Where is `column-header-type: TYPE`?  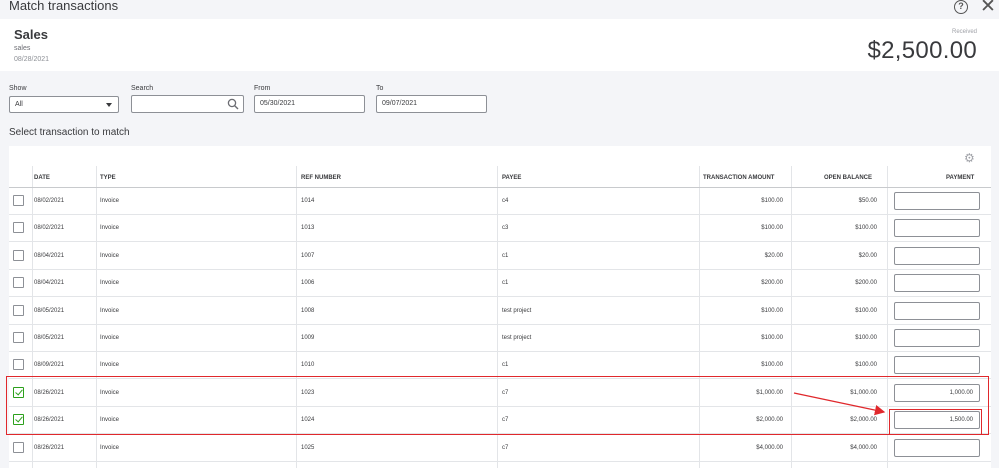
column-header-type: TYPE is located at coordinates (108, 178).